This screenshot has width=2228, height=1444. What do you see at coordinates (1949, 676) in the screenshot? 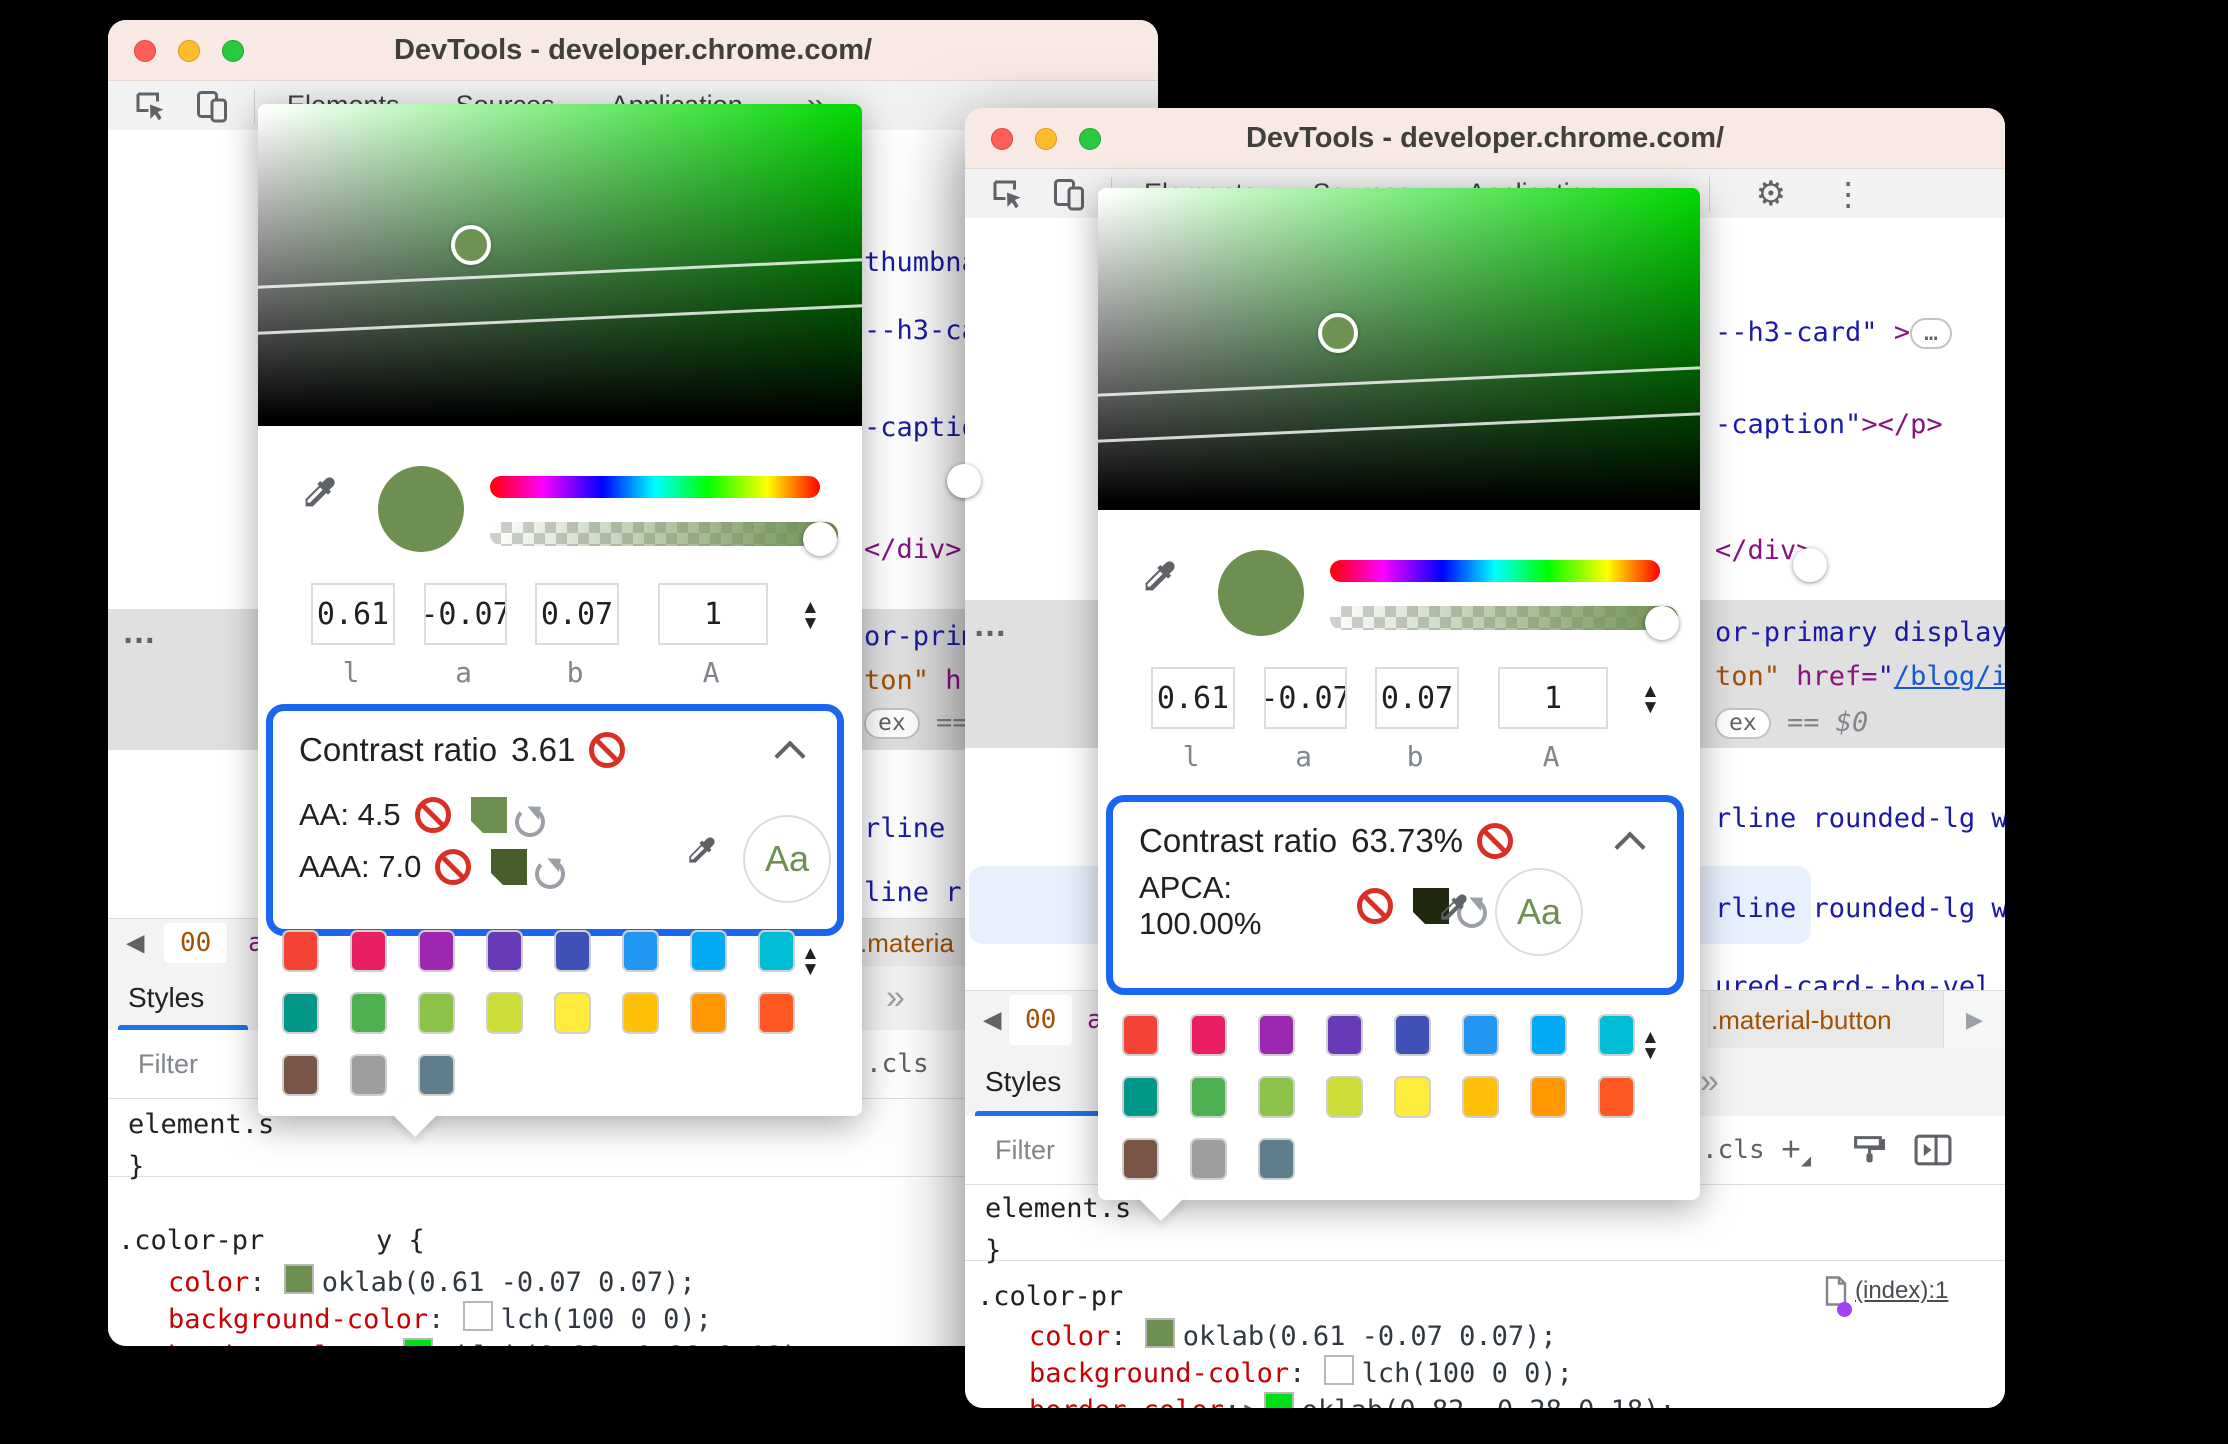
I see `code-token: /blog/i` at bounding box center [1949, 676].